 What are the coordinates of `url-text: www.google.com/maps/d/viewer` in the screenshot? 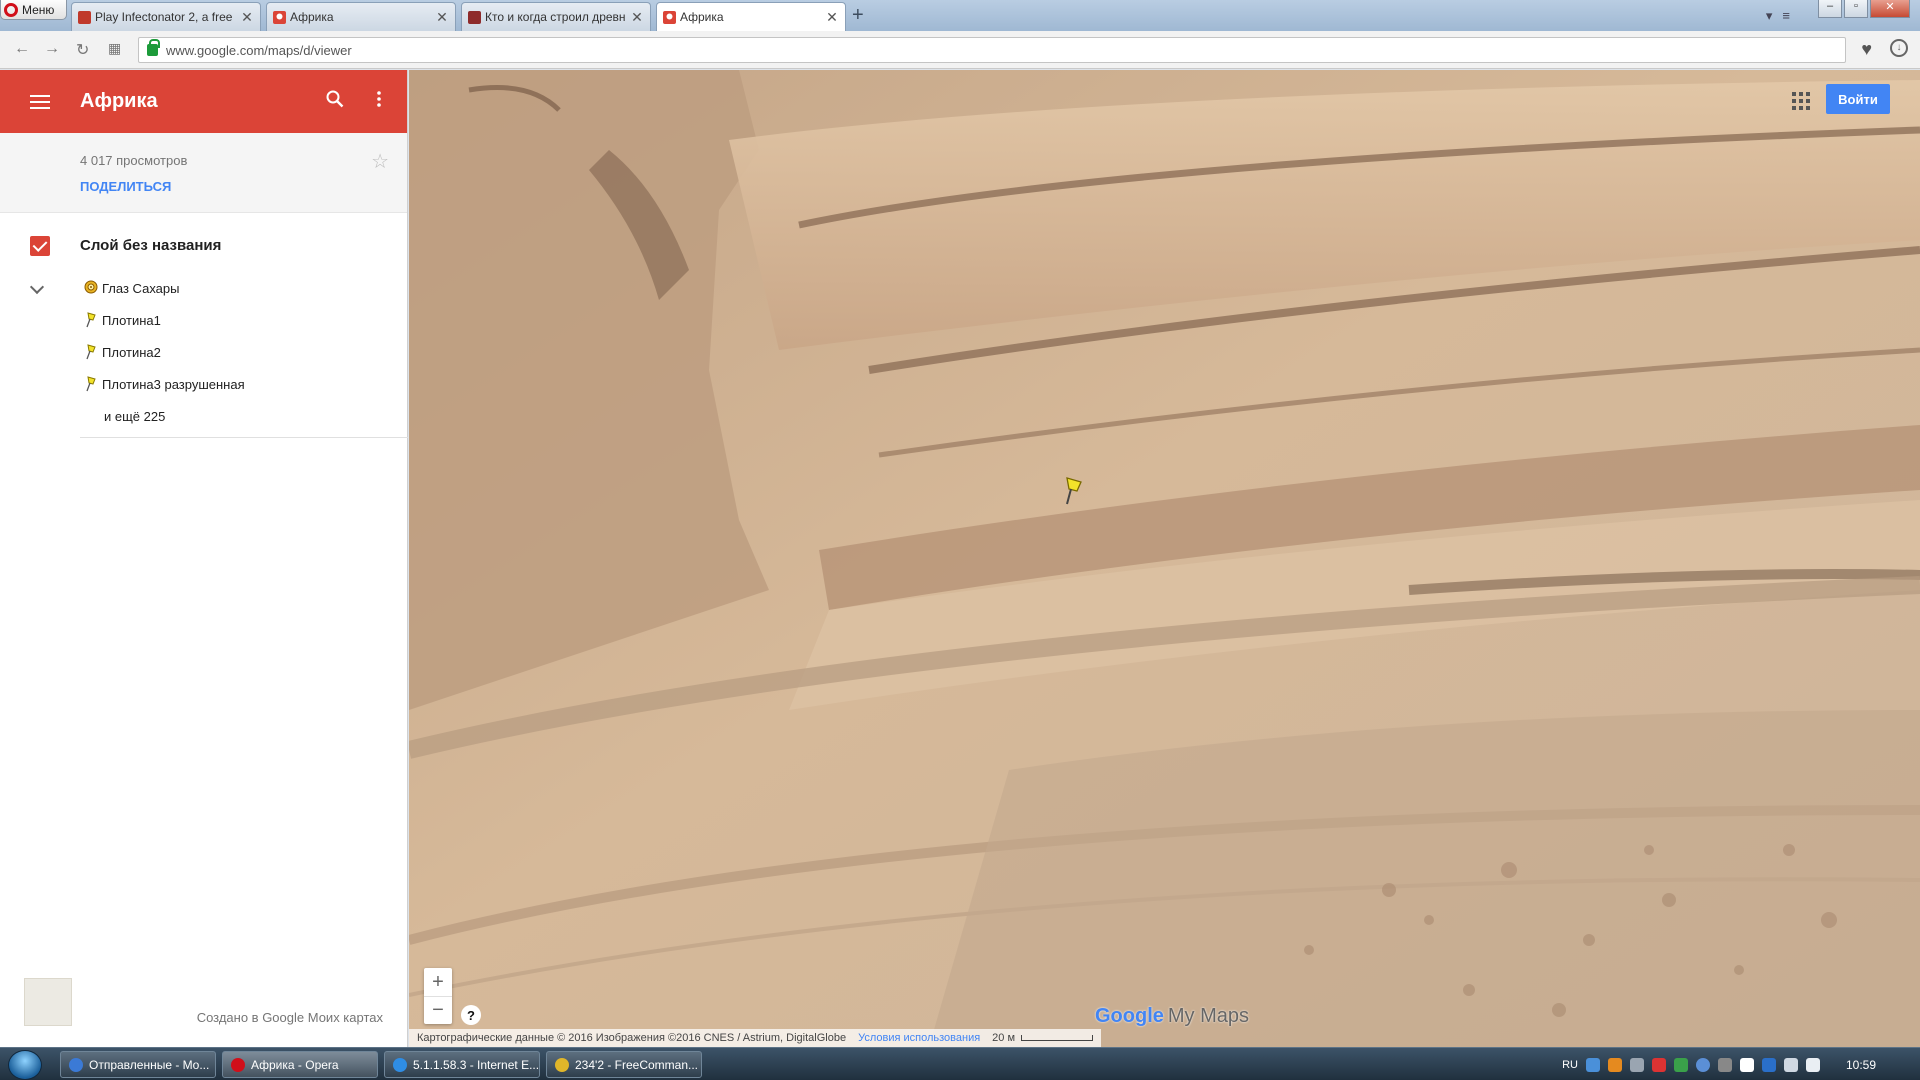 It's located at (259, 50).